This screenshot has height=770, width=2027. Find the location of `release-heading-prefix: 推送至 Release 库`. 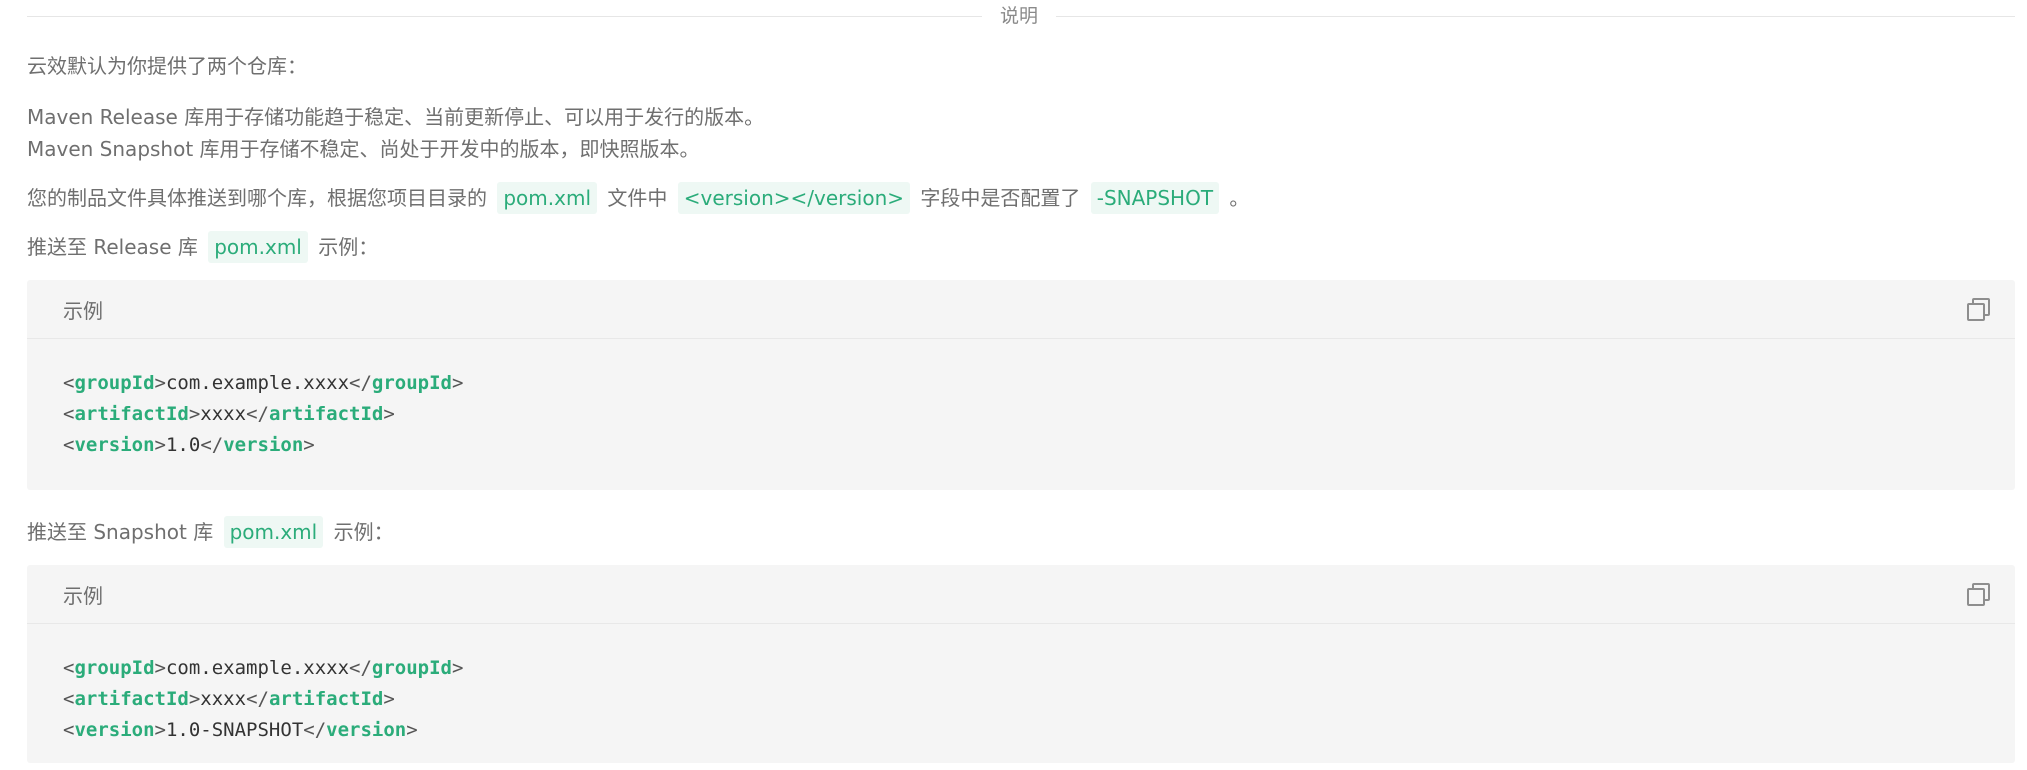

release-heading-prefix: 推送至 Release 库 is located at coordinates (112, 247).